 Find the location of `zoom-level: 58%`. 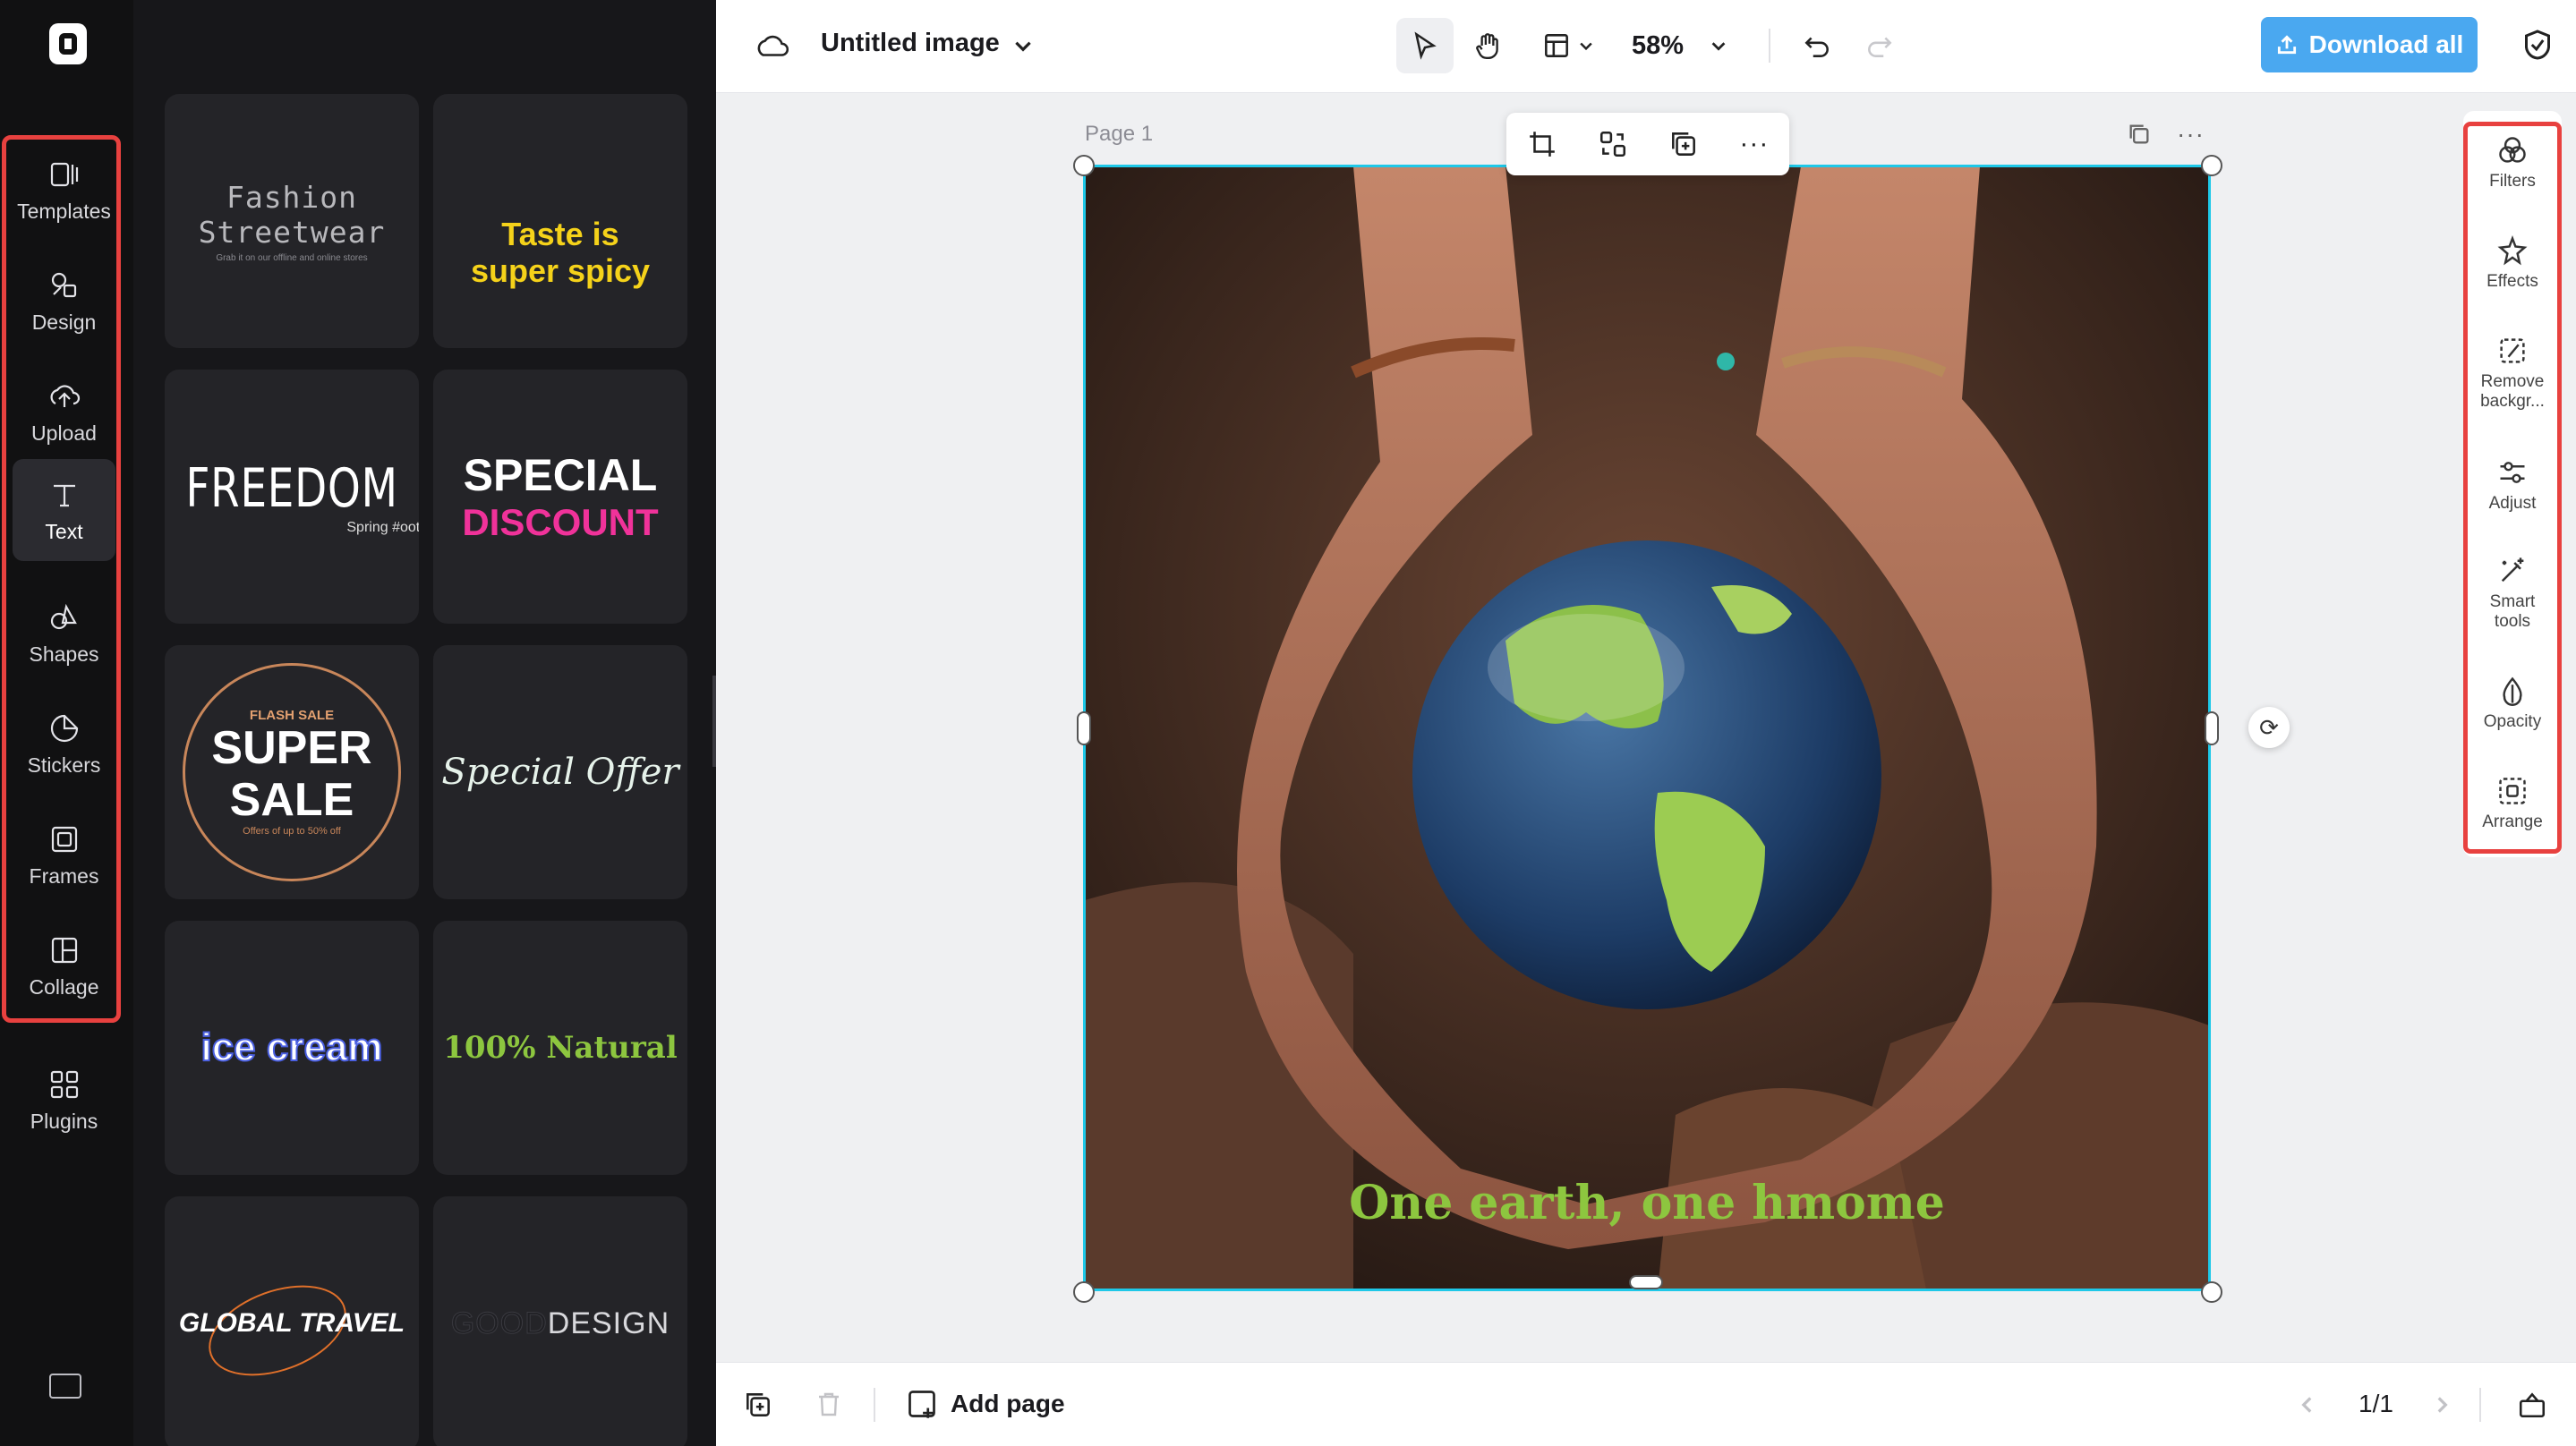

zoom-level: 58% is located at coordinates (1658, 45).